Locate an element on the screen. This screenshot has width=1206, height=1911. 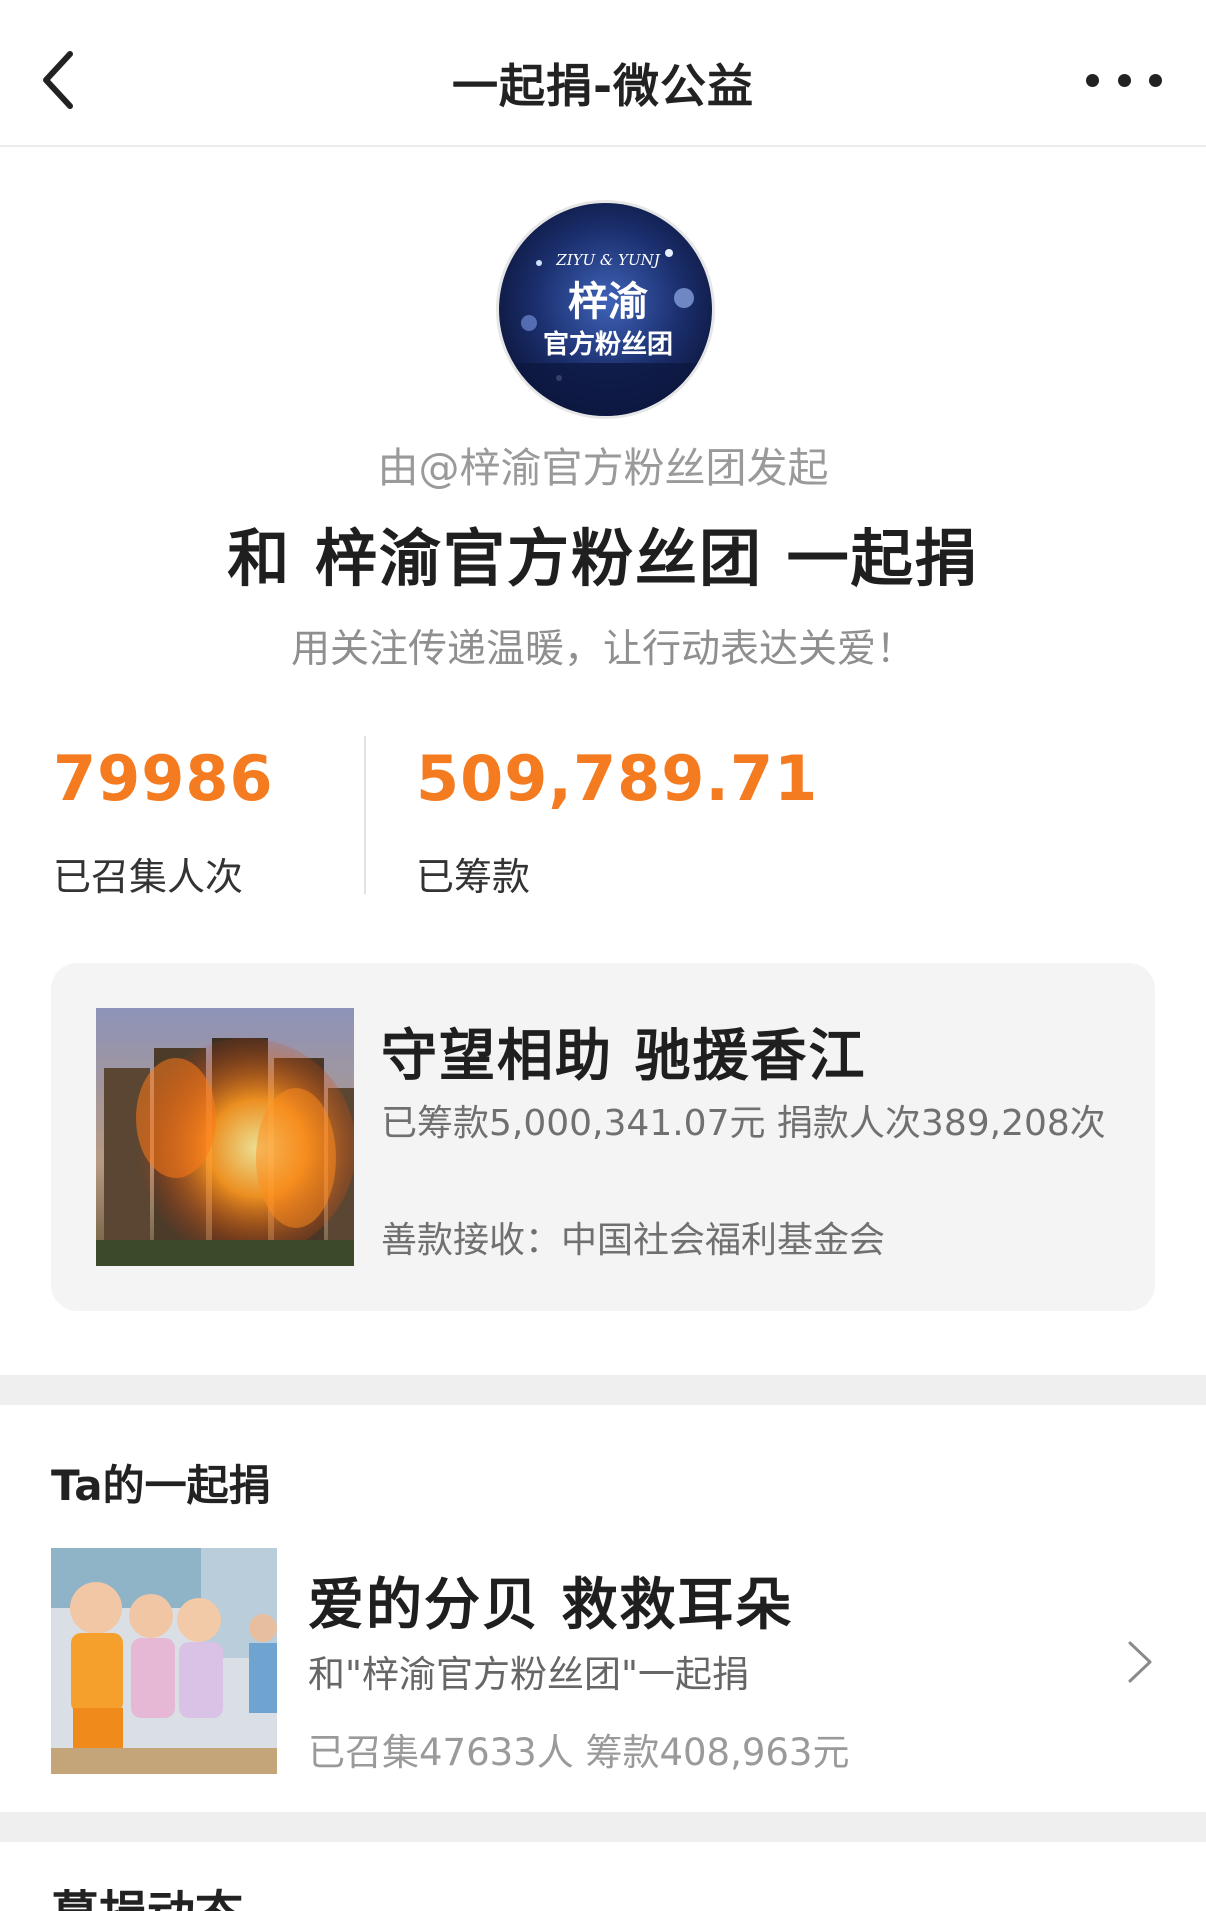
project-title: 守望相助 驰援香江 is located at coordinates (624, 1056).